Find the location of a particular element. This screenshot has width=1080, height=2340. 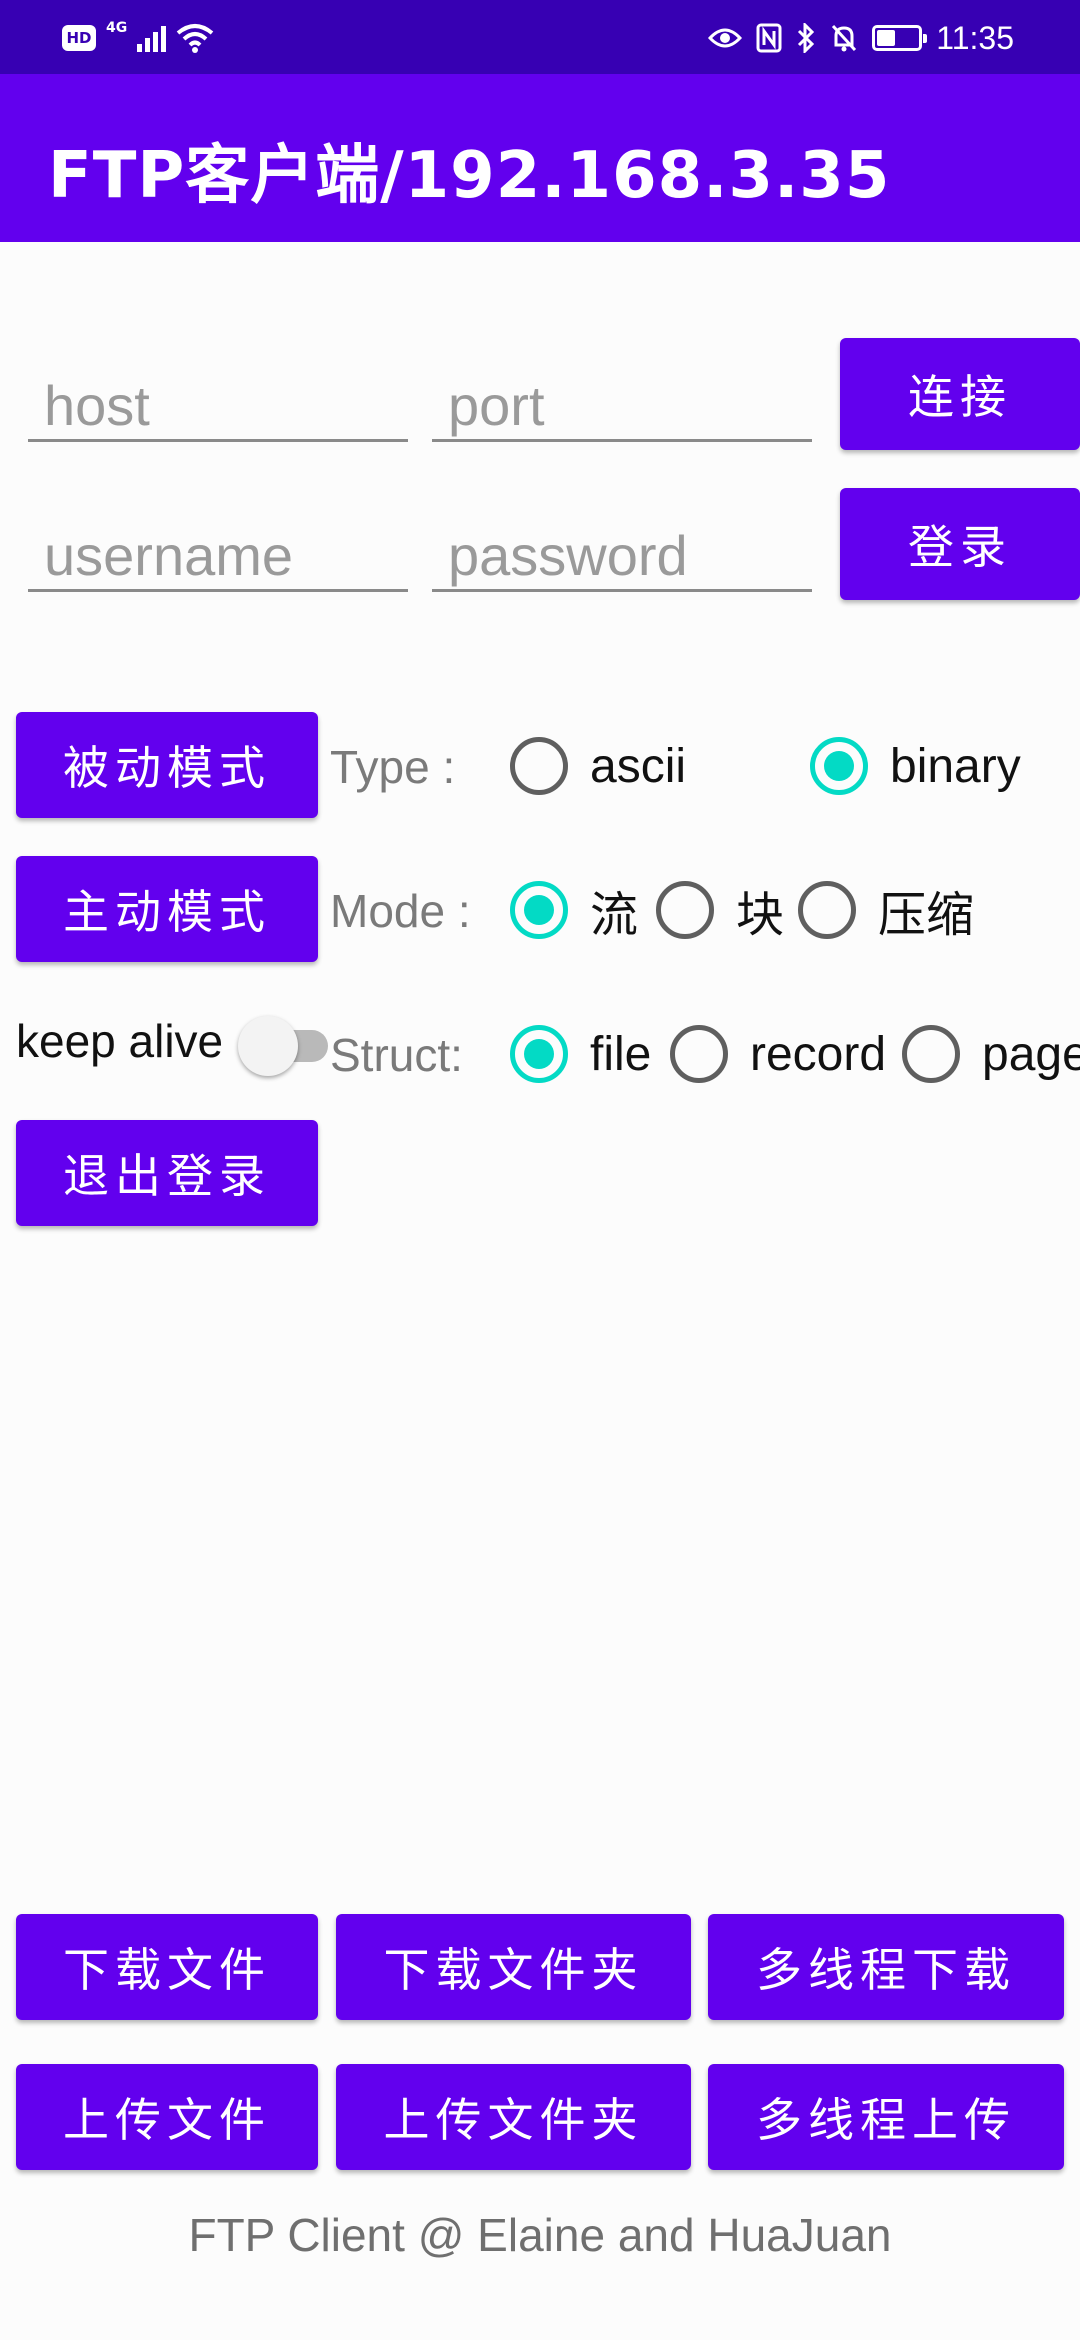

signal-icon is located at coordinates (152, 38).